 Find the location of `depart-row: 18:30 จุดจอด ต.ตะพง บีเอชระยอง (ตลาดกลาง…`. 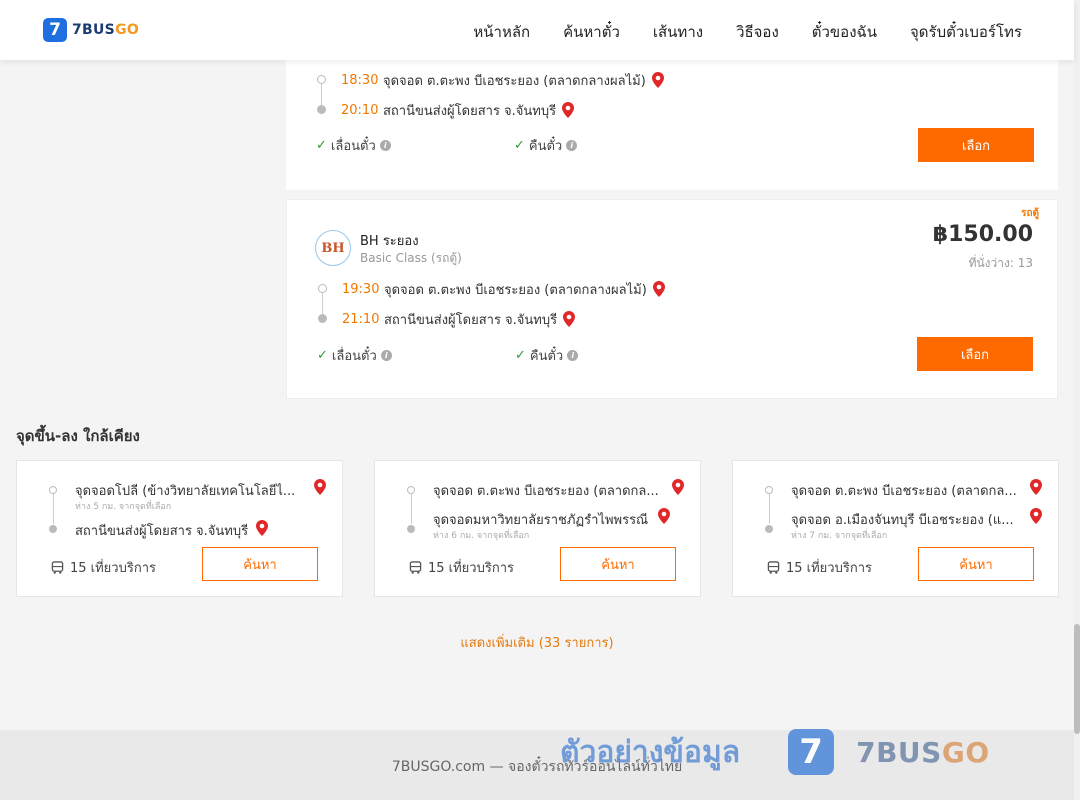

depart-row: 18:30 จุดจอด ต.ตะพง บีเอชระยอง (ตลาดกลาง… is located at coordinates (490, 85).